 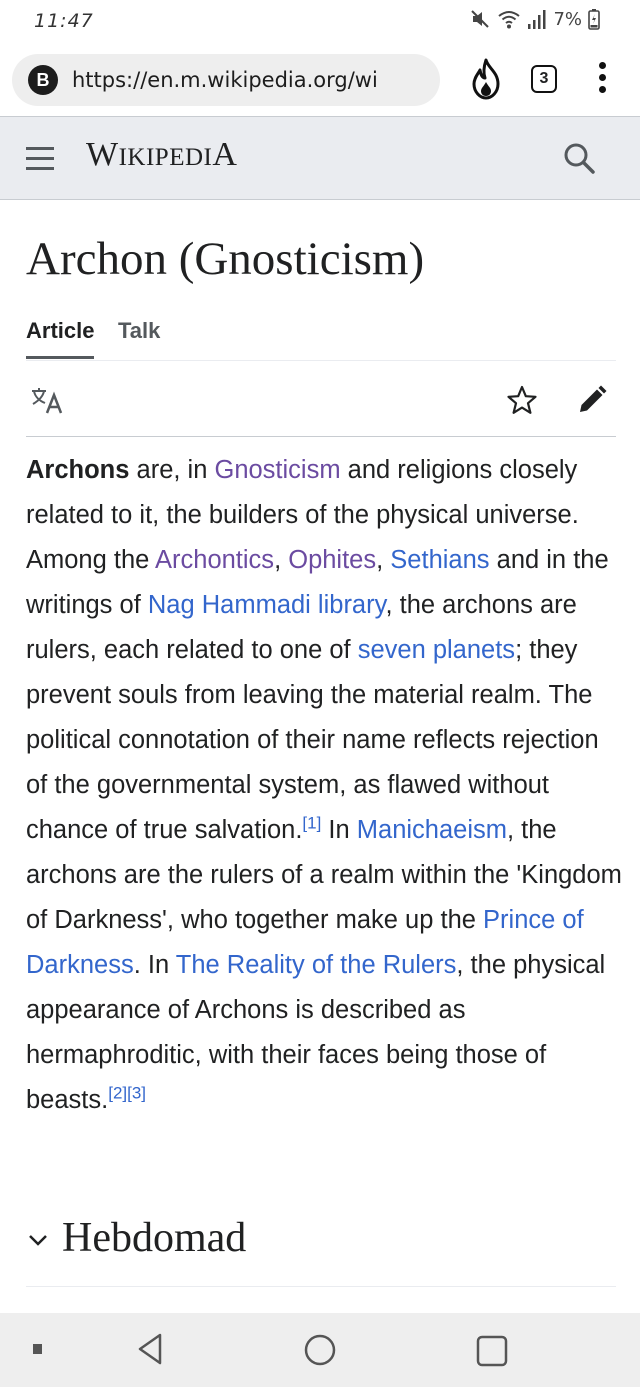 I want to click on url-text: https://en.m.wikipedia.org/wi, so click(x=252, y=80).